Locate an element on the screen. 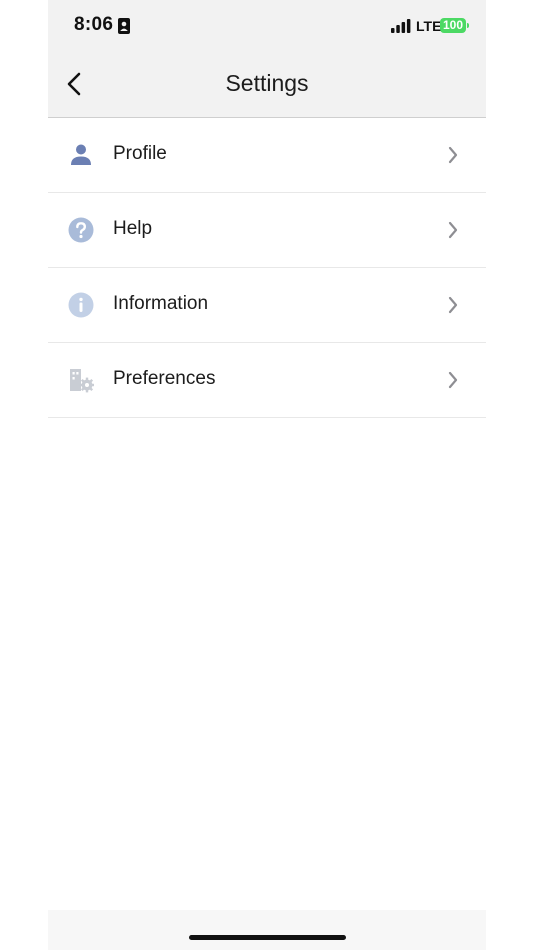 This screenshot has width=534, height=950. settings-item-help: Help is located at coordinates (267, 230).